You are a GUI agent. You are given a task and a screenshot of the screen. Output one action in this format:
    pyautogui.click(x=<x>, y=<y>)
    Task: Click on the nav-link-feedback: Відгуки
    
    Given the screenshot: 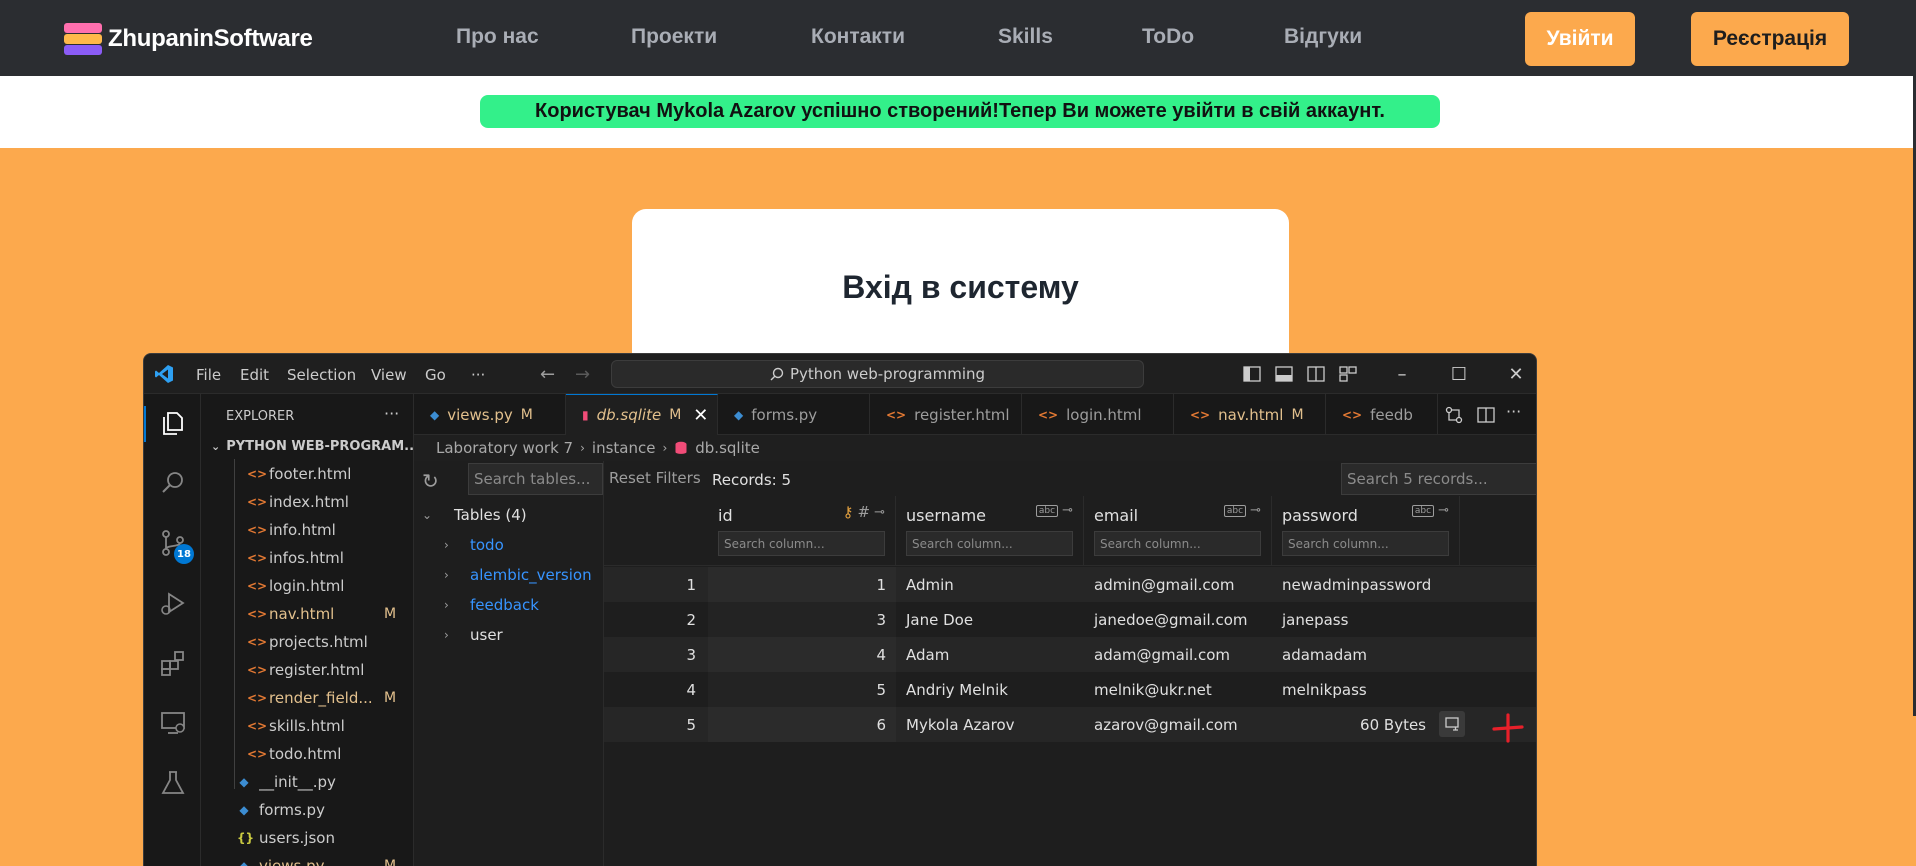 What is the action you would take?
    pyautogui.click(x=1323, y=37)
    